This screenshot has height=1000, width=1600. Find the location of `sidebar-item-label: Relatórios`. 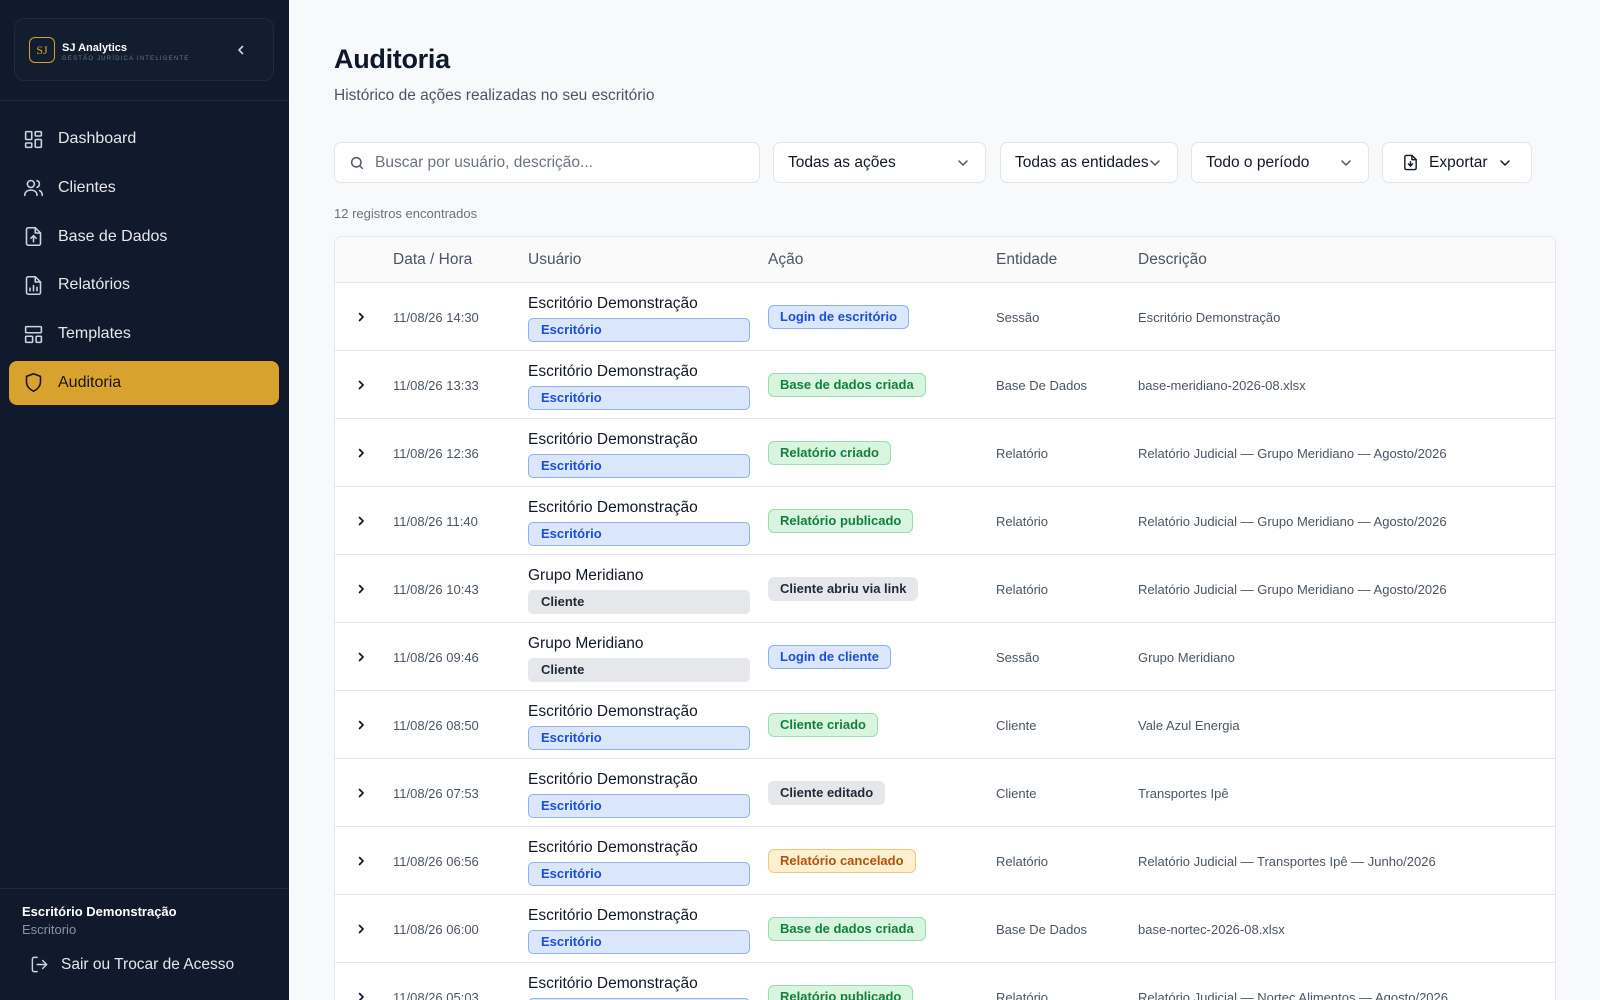

sidebar-item-label: Relatórios is located at coordinates (94, 285).